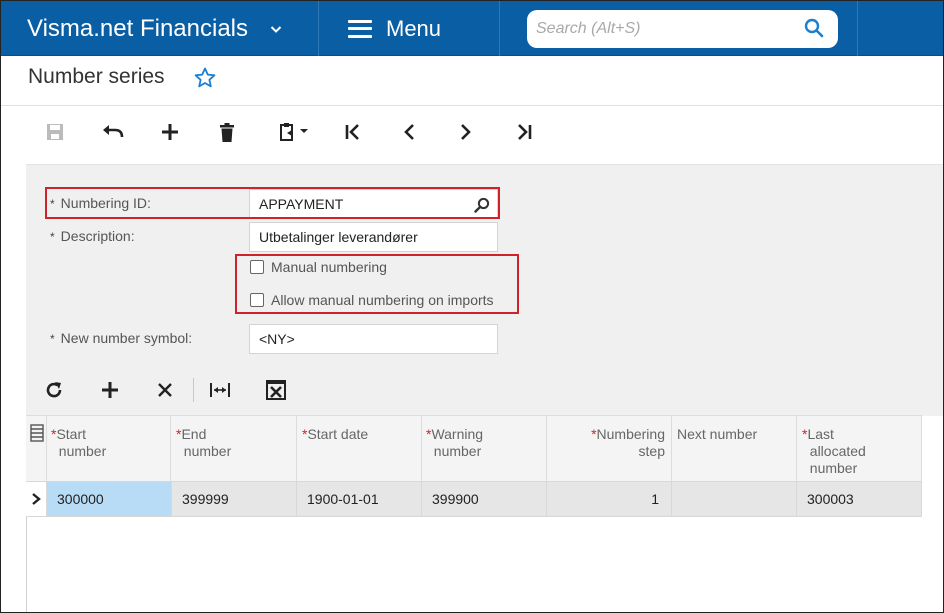 Image resolution: width=944 pixels, height=613 pixels. I want to click on title-bar: Number series, so click(472, 81).